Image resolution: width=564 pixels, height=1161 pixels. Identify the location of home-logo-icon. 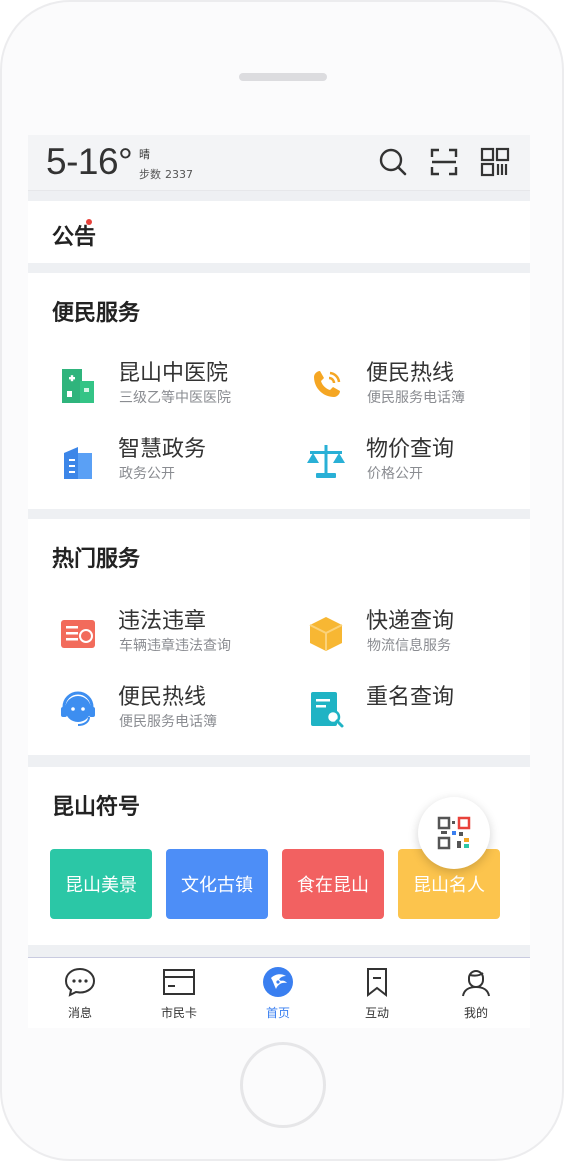
(278, 982).